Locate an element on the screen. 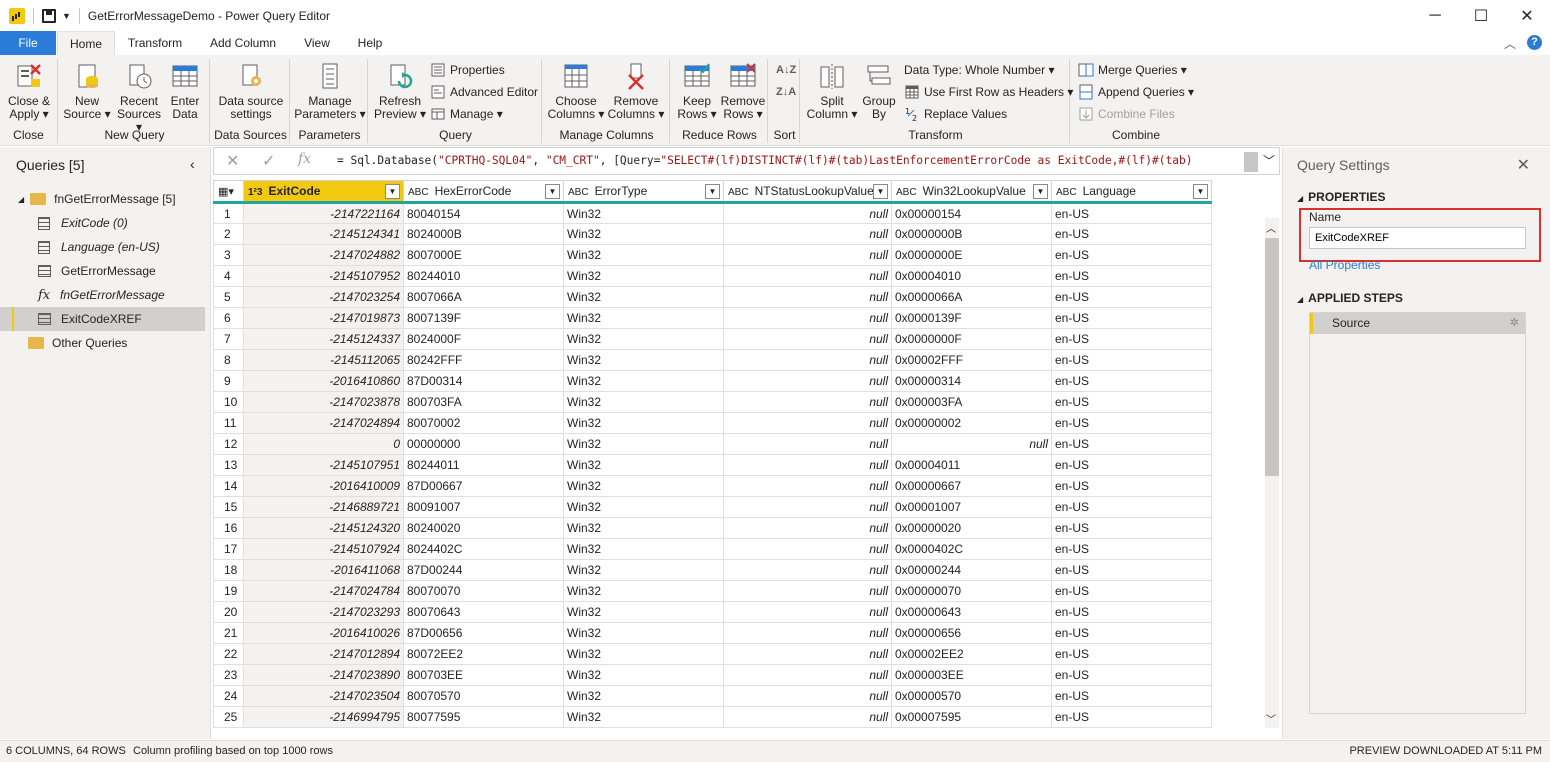 This screenshot has width=1550, height=762. replace-values-button: 12 Replace Values is located at coordinates (955, 114).